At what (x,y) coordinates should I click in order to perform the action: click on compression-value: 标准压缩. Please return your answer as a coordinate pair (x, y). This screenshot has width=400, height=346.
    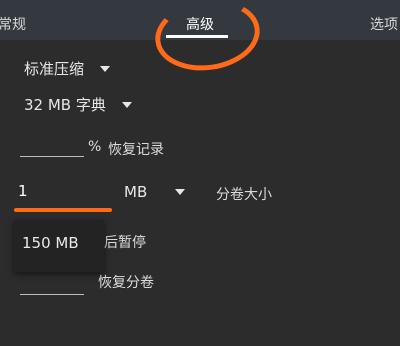
    Looking at the image, I should click on (54, 69).